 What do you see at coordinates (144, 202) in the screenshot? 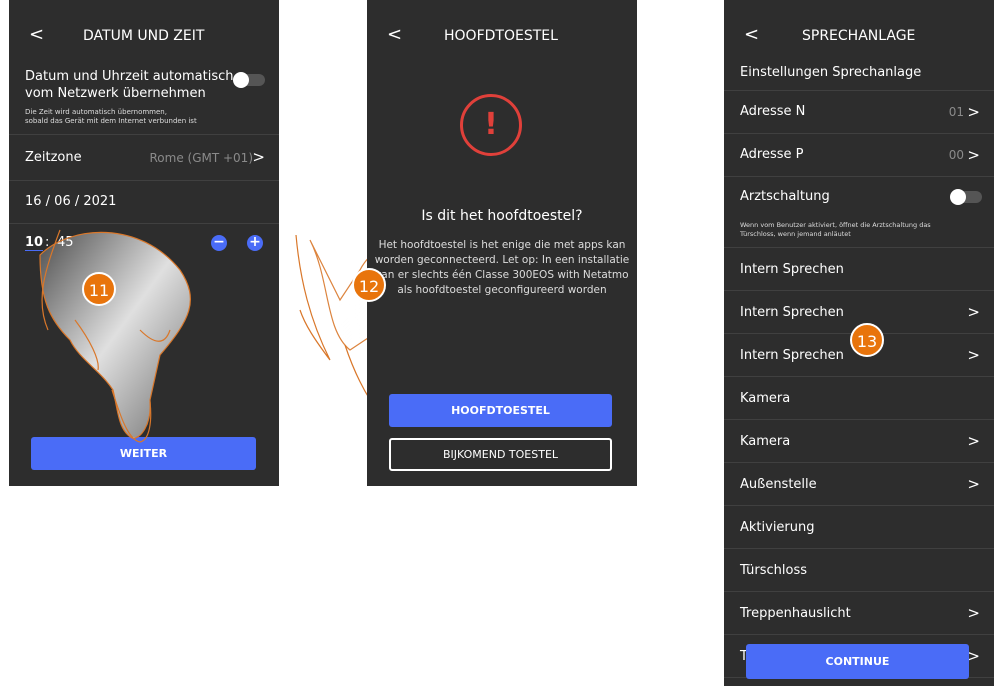
I see `date-row: 16 / 06 / 2021` at bounding box center [144, 202].